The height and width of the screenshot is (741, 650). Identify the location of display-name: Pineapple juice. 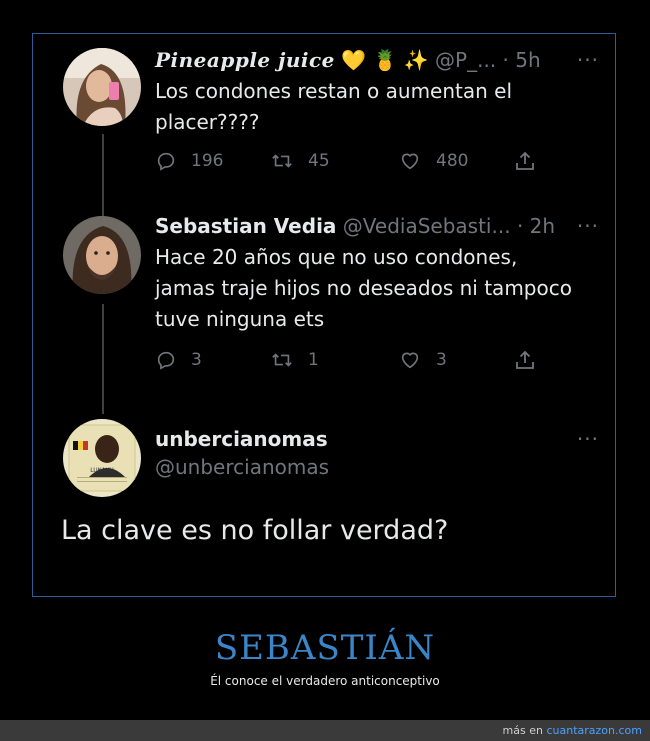
(245, 60).